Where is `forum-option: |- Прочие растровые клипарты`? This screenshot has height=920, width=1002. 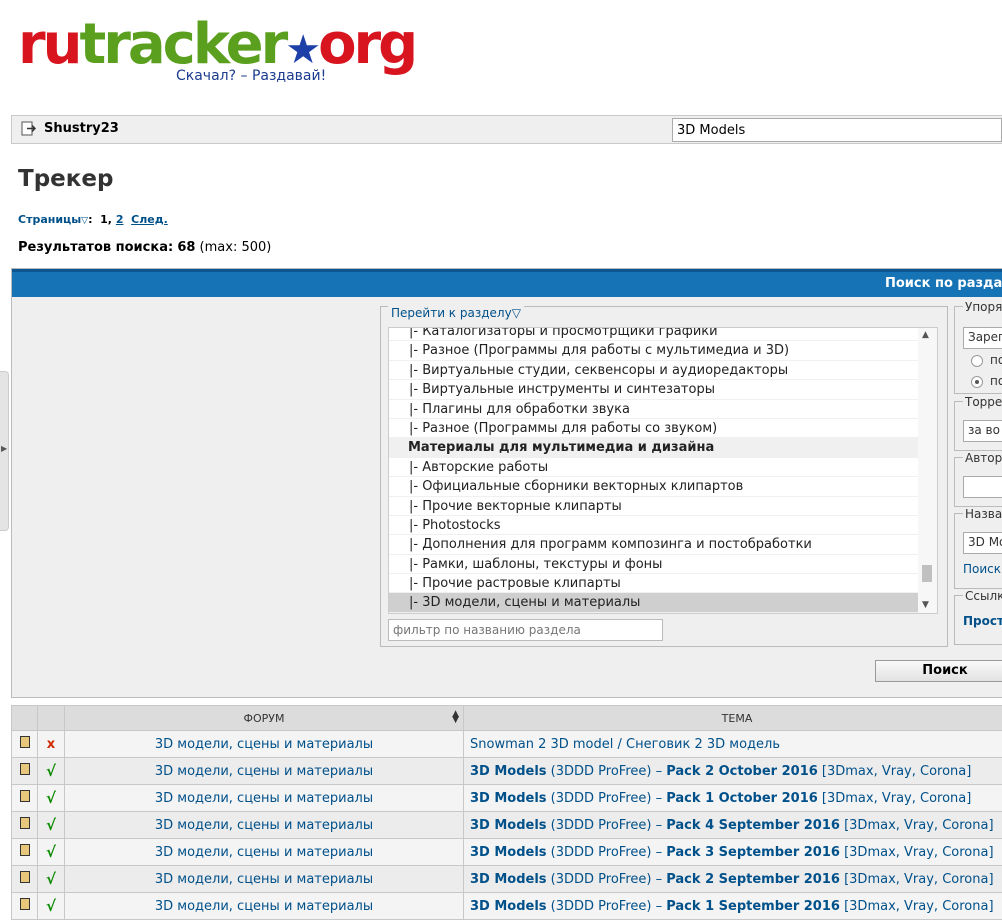 forum-option: |- Прочие растровые клипарты is located at coordinates (663, 583).